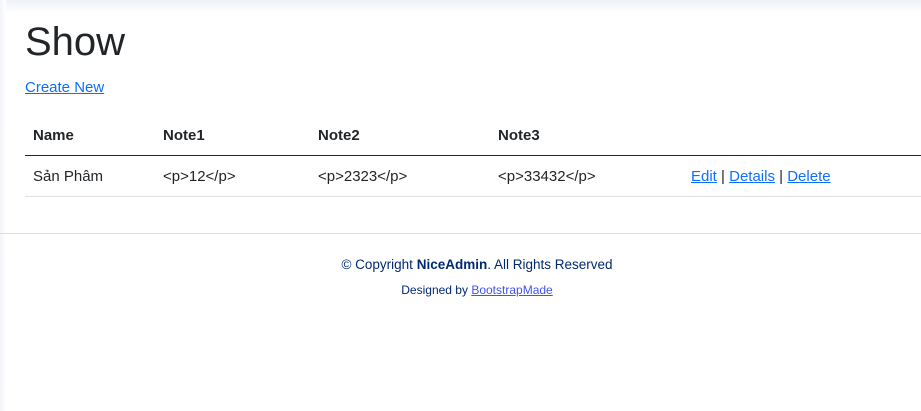 Image resolution: width=921 pixels, height=411 pixels. What do you see at coordinates (377, 264) in the screenshot?
I see `copyright-prefix: © Copyright` at bounding box center [377, 264].